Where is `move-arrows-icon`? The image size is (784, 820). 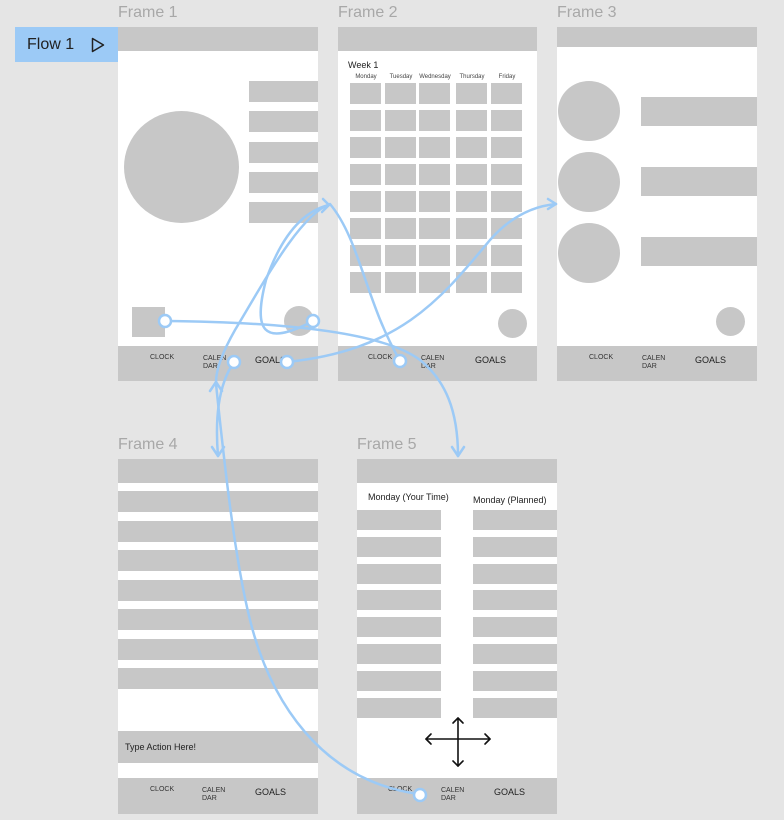 move-arrows-icon is located at coordinates (459, 744).